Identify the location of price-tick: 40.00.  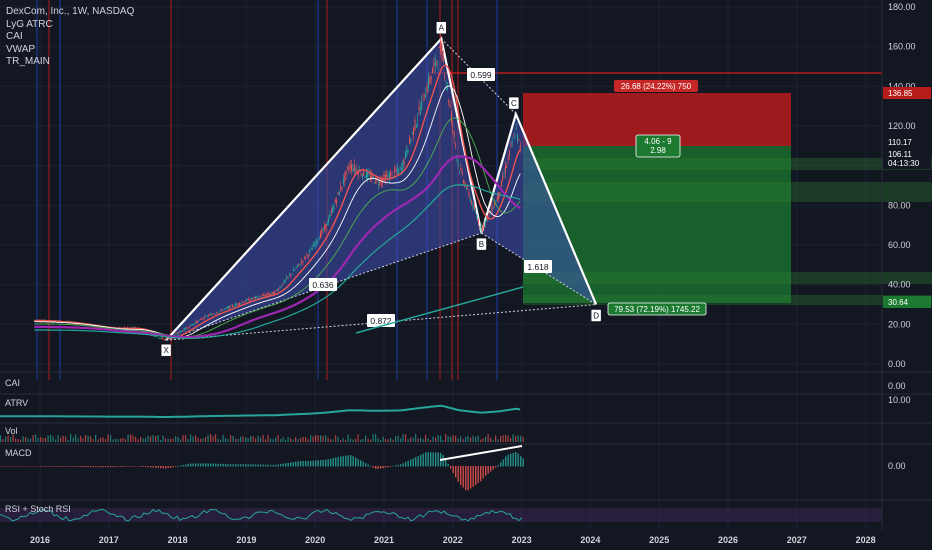
(899, 285).